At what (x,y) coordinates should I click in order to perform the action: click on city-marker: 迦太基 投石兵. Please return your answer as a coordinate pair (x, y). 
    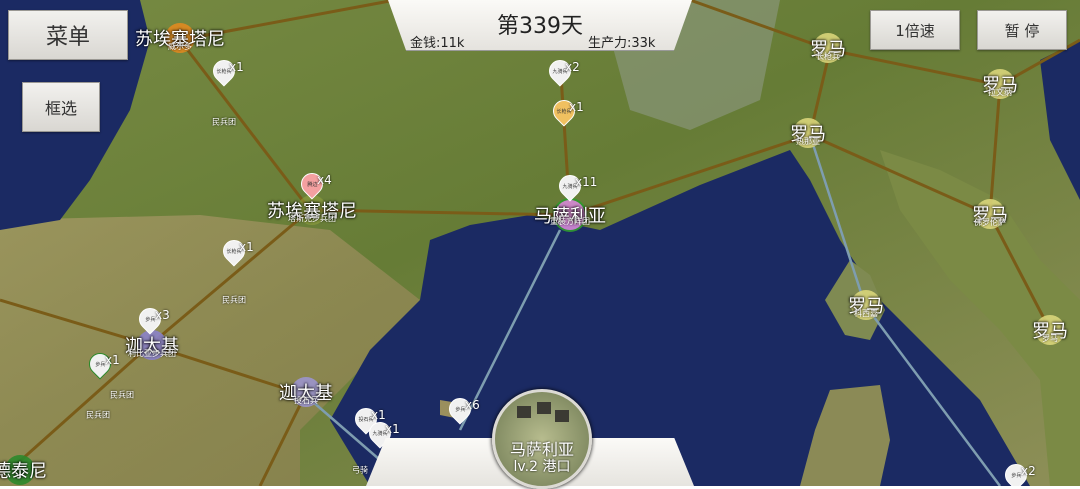
    Looking at the image, I should click on (306, 392).